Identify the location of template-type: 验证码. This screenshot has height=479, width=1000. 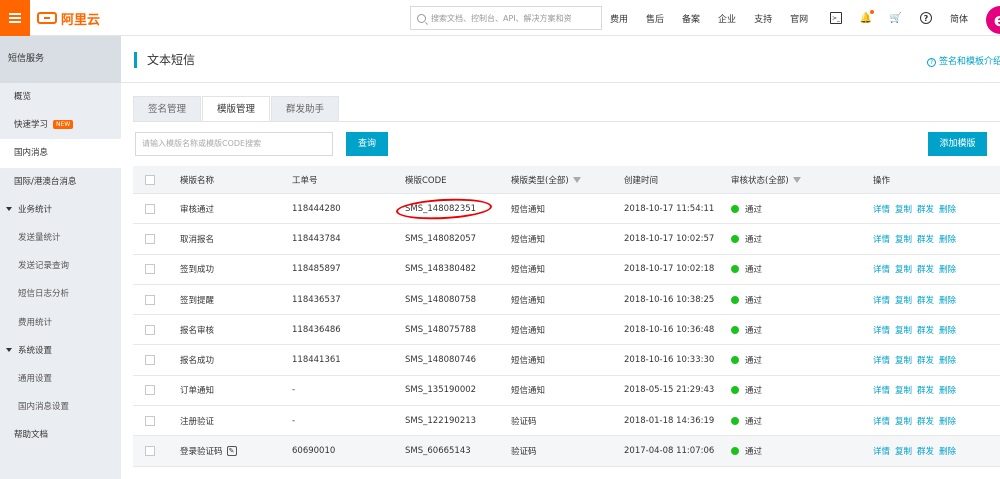
(524, 421).